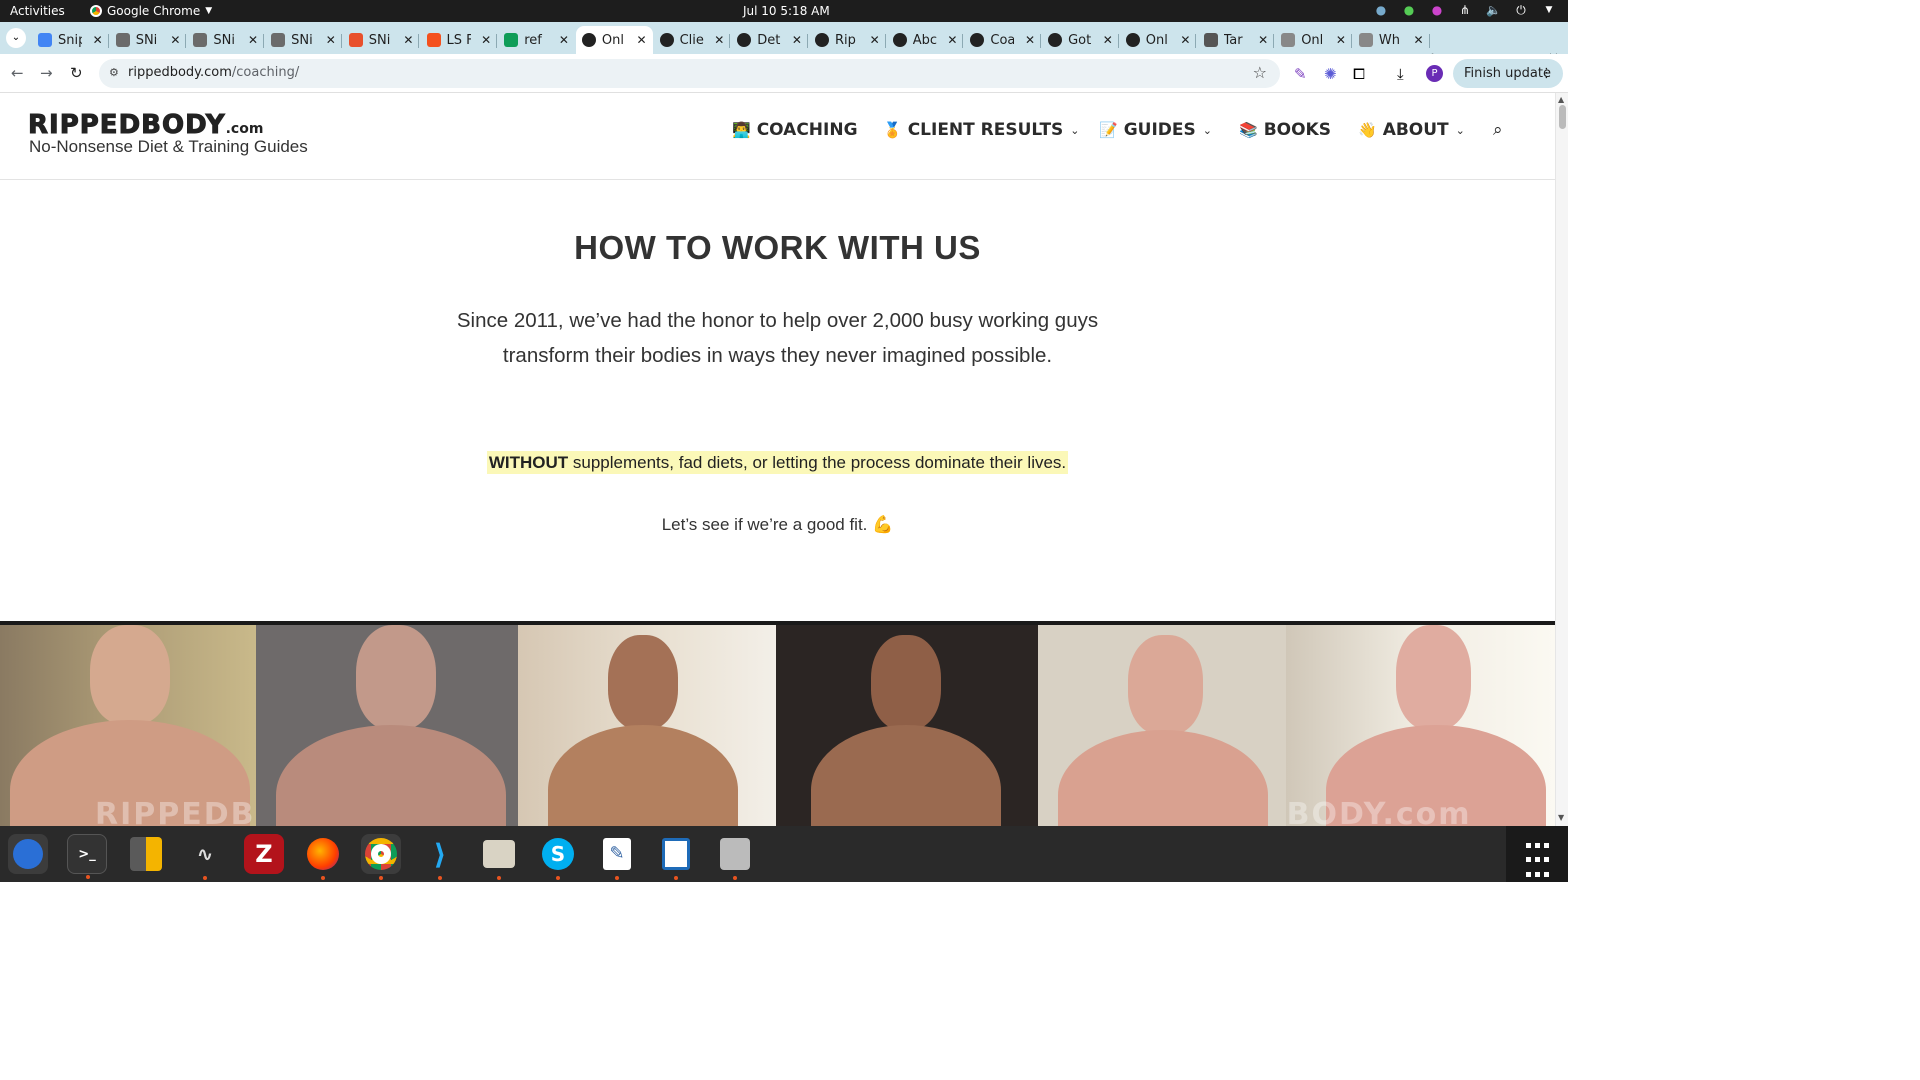 This screenshot has width=1920, height=1080. Describe the element at coordinates (558, 857) in the screenshot. I see `skype-icon: S` at that location.